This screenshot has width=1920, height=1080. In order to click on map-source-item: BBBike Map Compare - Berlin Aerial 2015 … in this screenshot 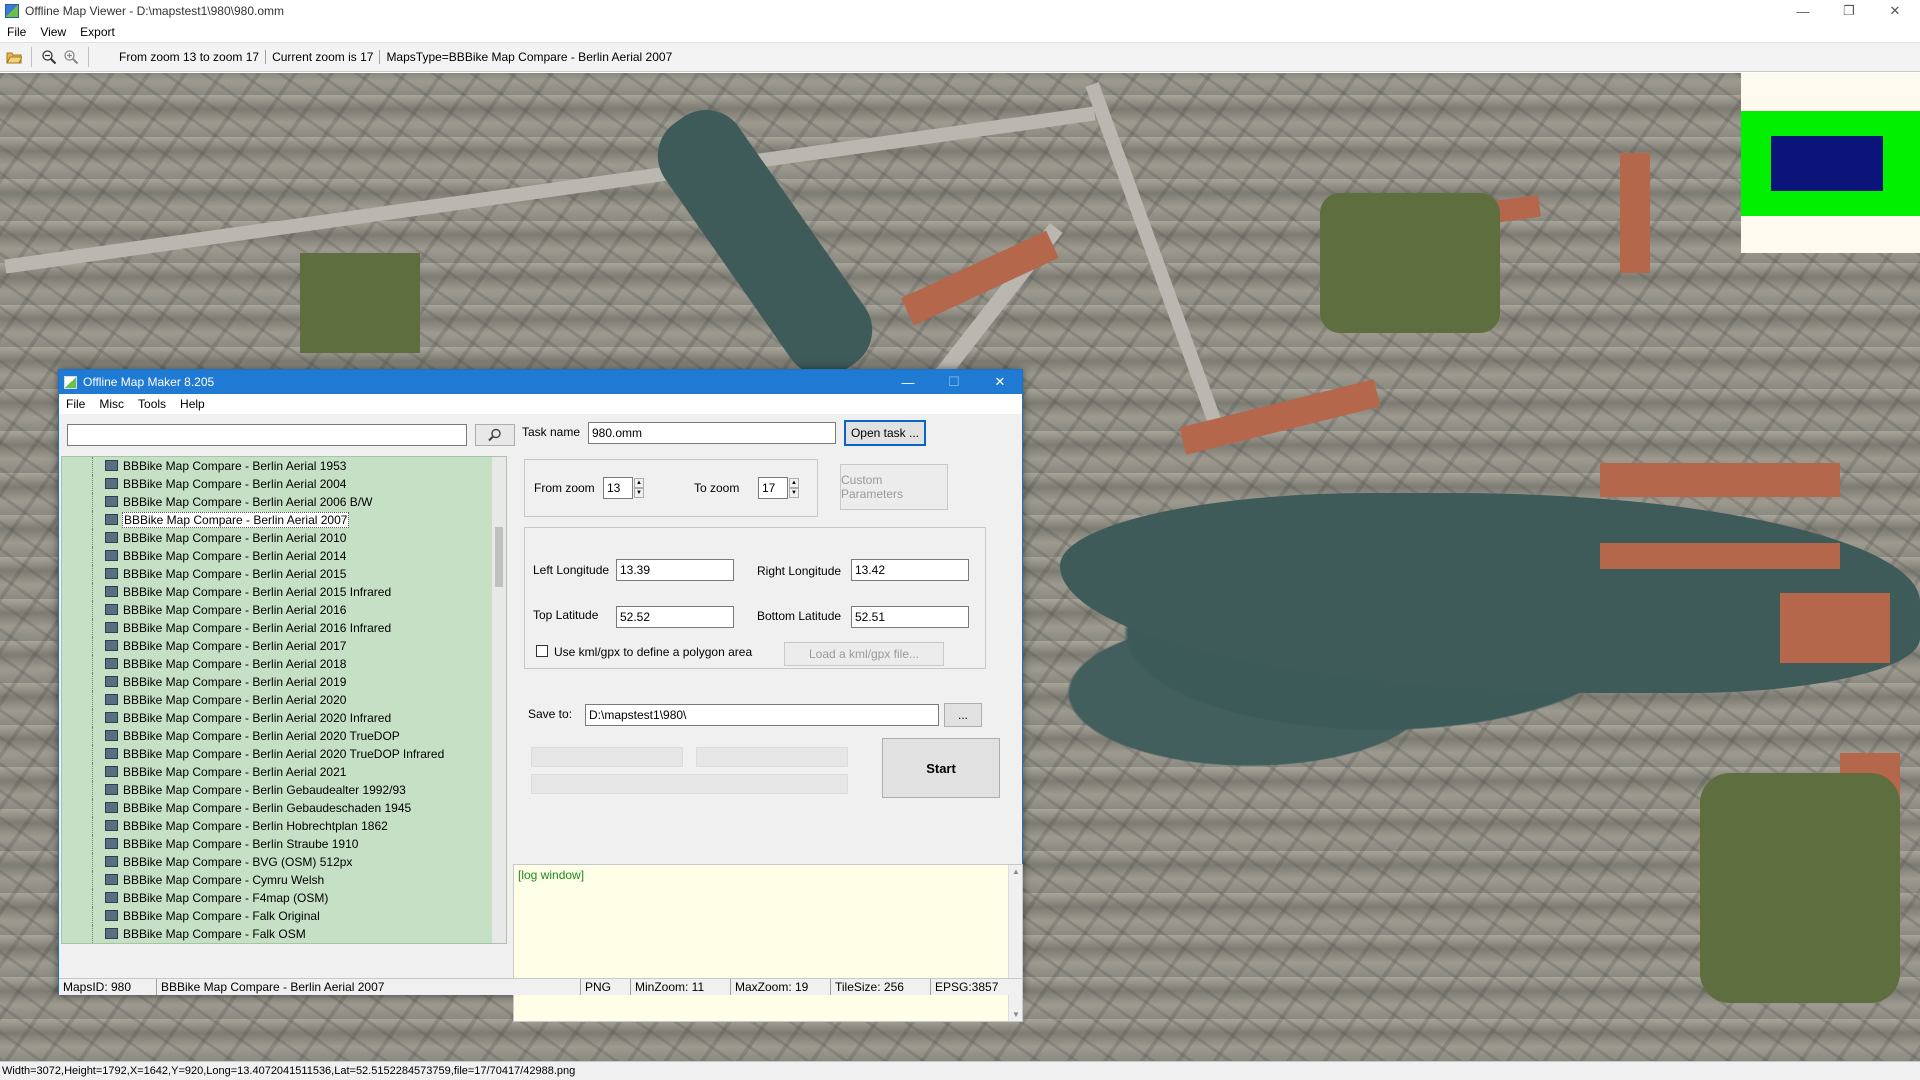, I will do `click(284, 592)`.